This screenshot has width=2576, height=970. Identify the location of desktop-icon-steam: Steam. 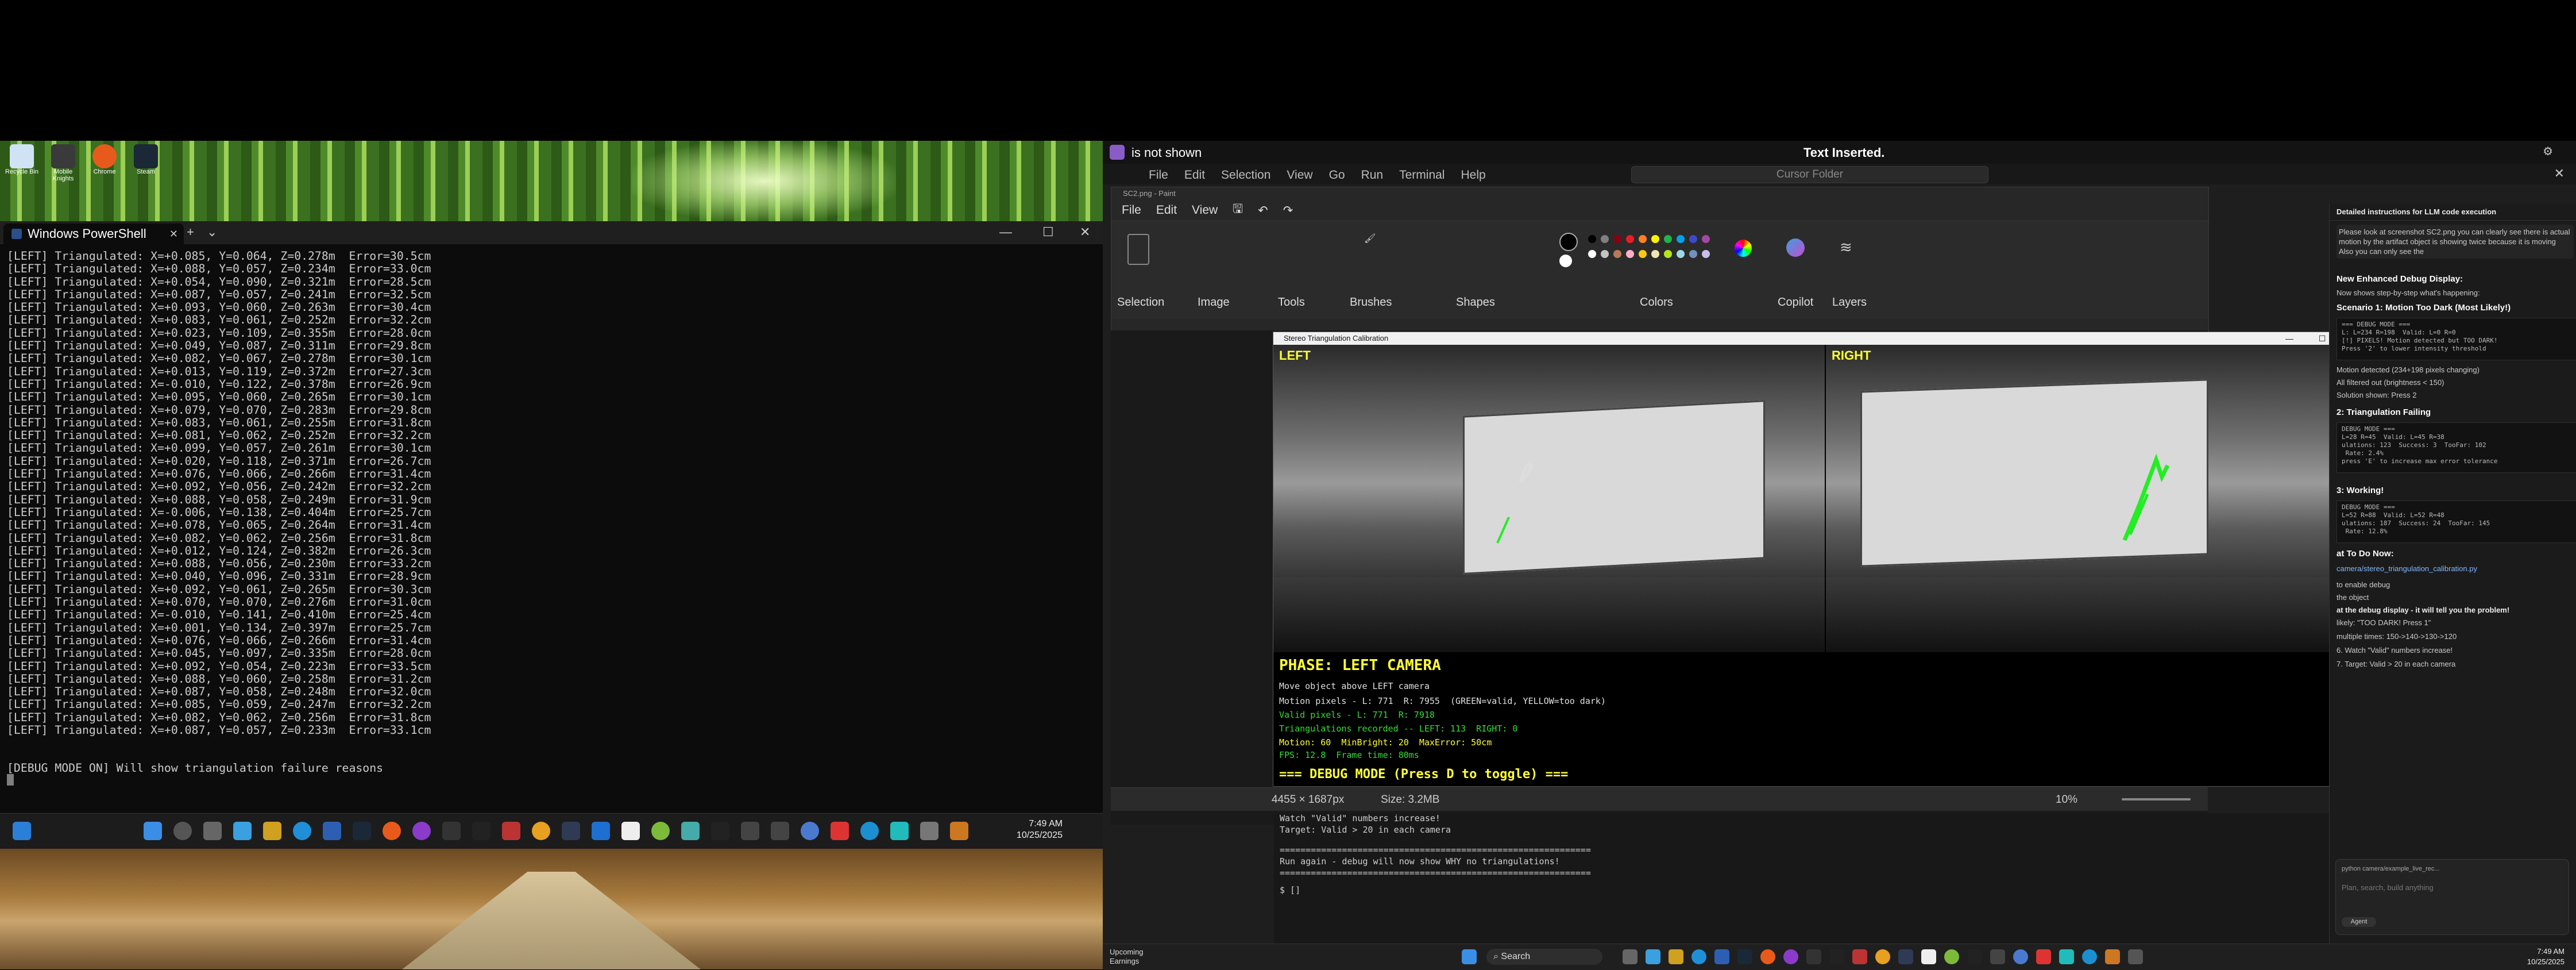
(146, 159).